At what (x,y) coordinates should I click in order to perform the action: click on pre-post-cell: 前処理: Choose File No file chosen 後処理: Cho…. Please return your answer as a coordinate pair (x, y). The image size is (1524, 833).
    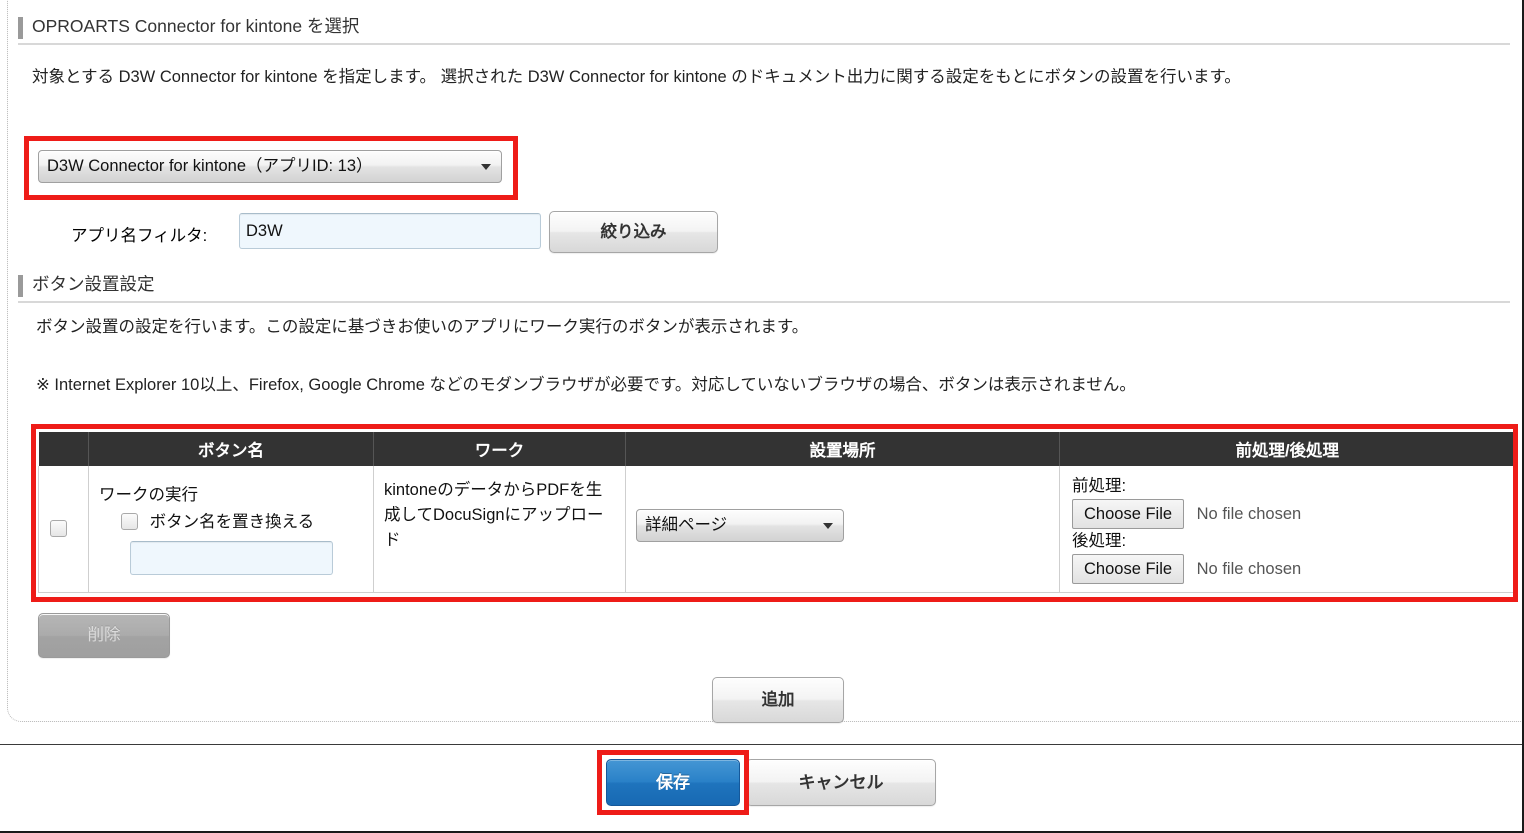
    Looking at the image, I should click on (1287, 529).